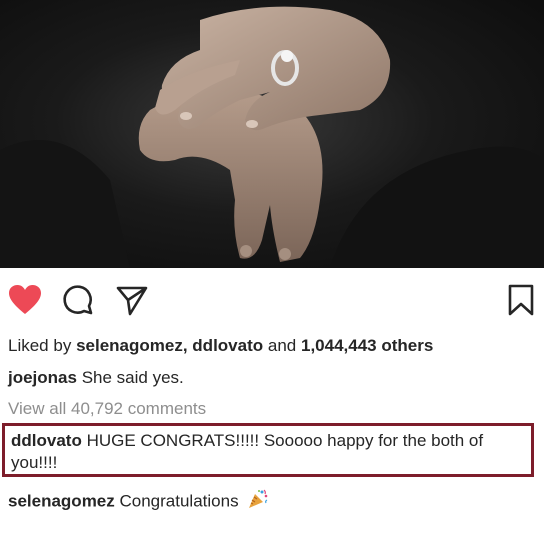  What do you see at coordinates (227, 345) in the screenshot?
I see `liker-ddlovato: ddlovato` at bounding box center [227, 345].